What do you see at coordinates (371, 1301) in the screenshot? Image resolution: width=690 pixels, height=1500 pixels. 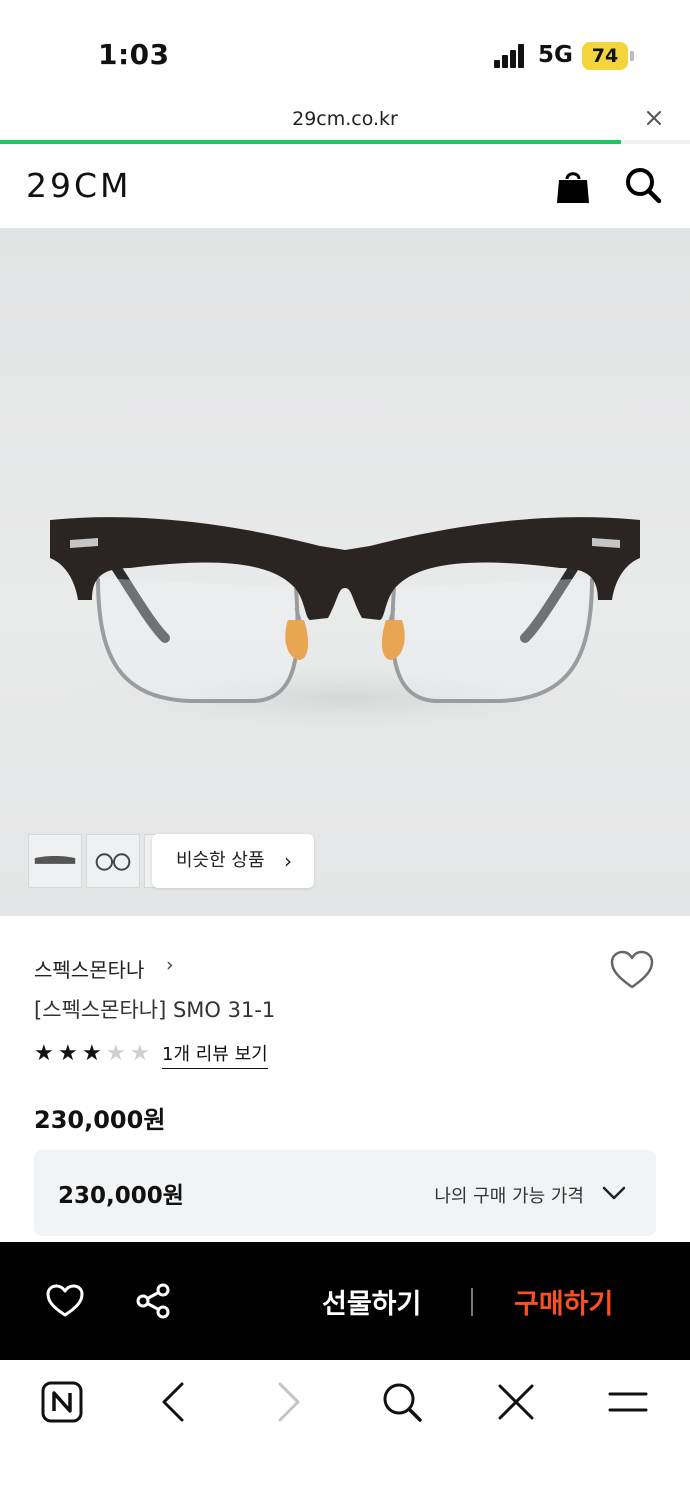 I see `gift-button: 선물하기` at bounding box center [371, 1301].